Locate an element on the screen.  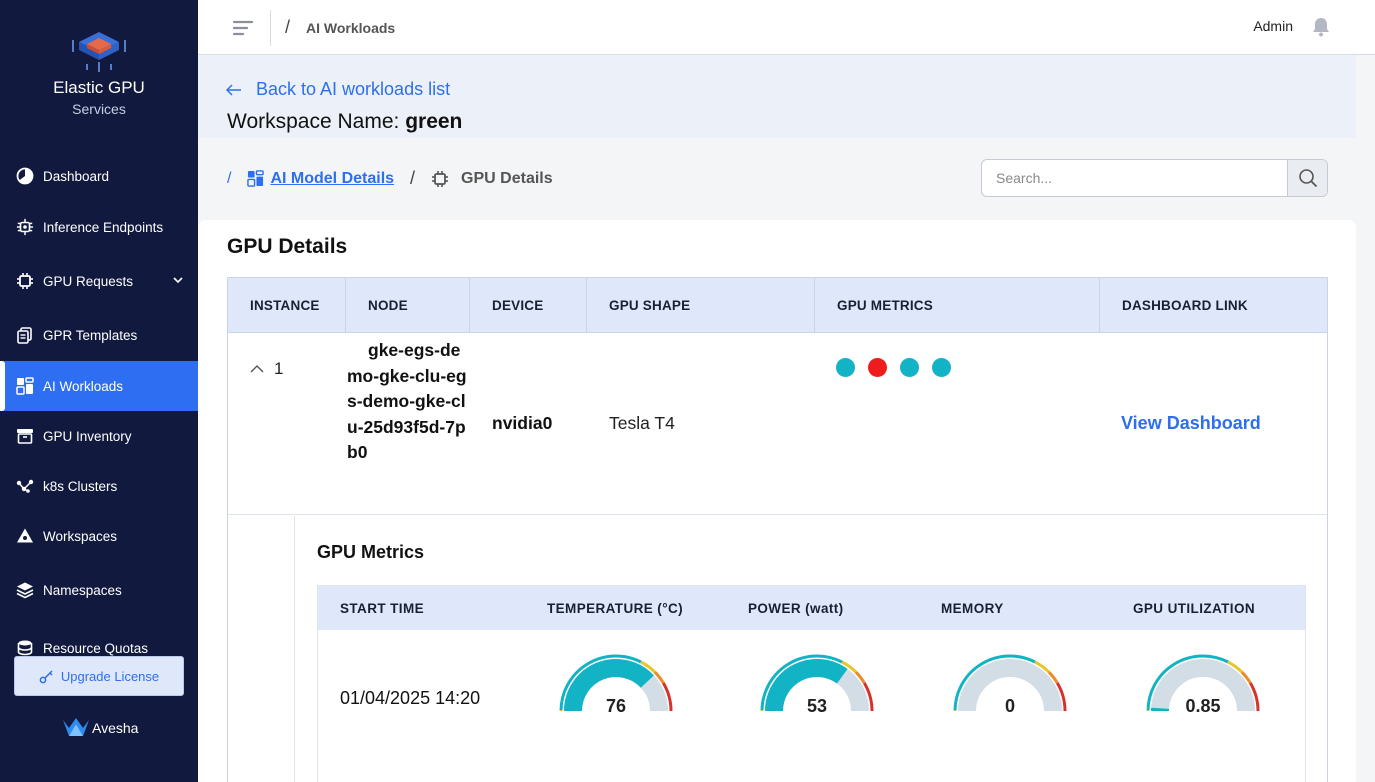
gpu-utilization-gauge: 0.85 is located at coordinates (1203, 696).